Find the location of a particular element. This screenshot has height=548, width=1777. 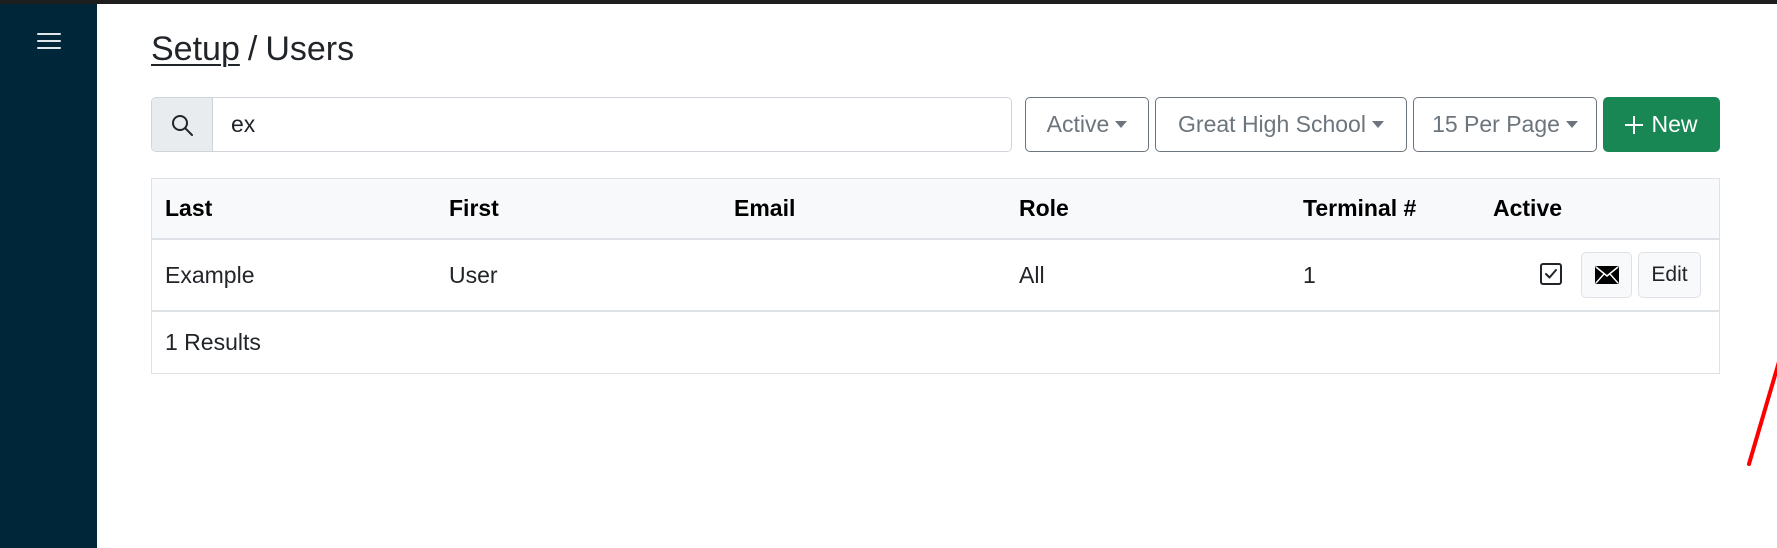

per-page-label: 15 Per Page is located at coordinates (1496, 124).